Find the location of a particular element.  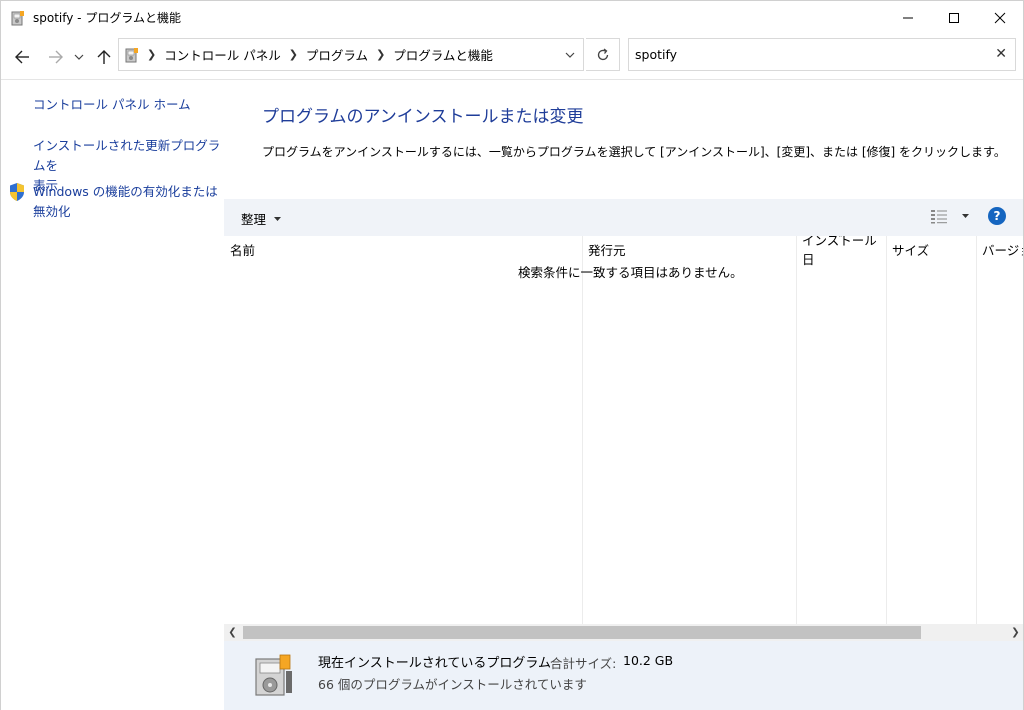

navigation-bar: ❯ コントロール パネル ❯ プログラム ❯ プログラムと機能 ✕ is located at coordinates (512, 57).